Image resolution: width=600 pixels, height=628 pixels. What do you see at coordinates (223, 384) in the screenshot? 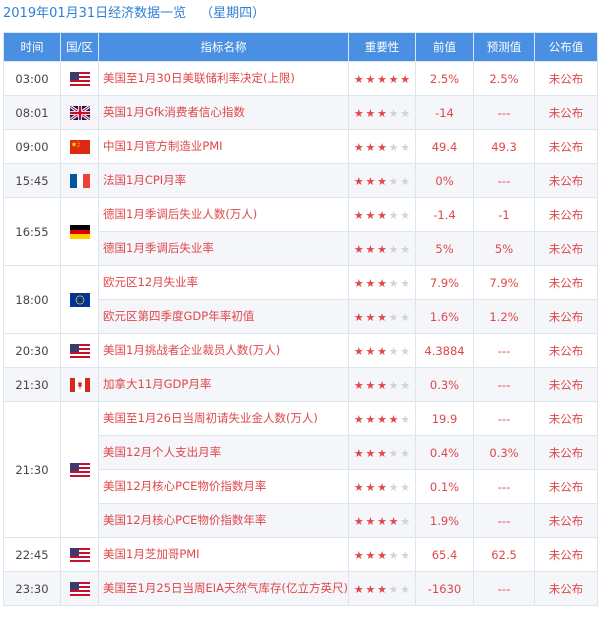
I see `indicator-name: 加拿大11月GDP月率` at bounding box center [223, 384].